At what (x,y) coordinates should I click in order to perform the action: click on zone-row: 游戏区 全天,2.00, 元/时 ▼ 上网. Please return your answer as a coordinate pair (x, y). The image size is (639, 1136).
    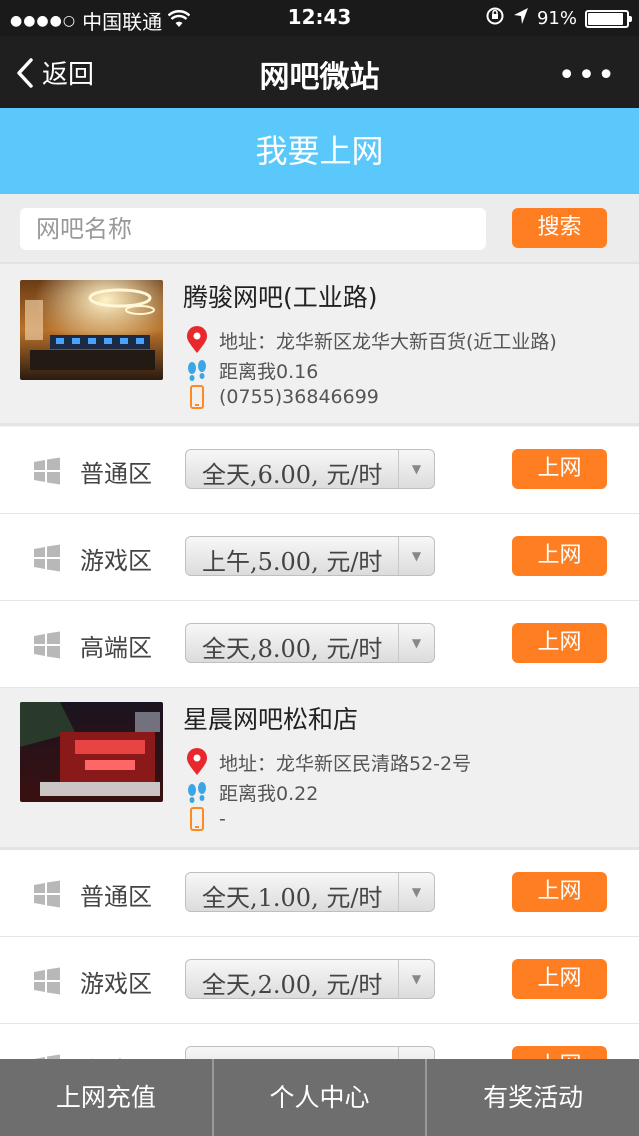
    Looking at the image, I should click on (319, 980).